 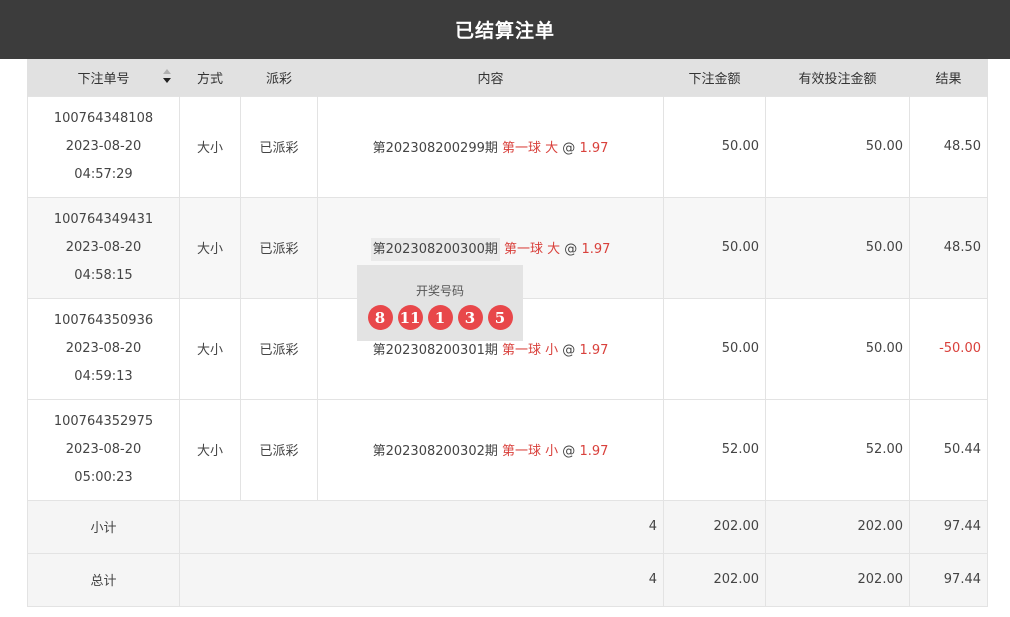 I want to click on order-cell: 100764349431 2023-08-20 04:58:15, so click(x=103, y=247).